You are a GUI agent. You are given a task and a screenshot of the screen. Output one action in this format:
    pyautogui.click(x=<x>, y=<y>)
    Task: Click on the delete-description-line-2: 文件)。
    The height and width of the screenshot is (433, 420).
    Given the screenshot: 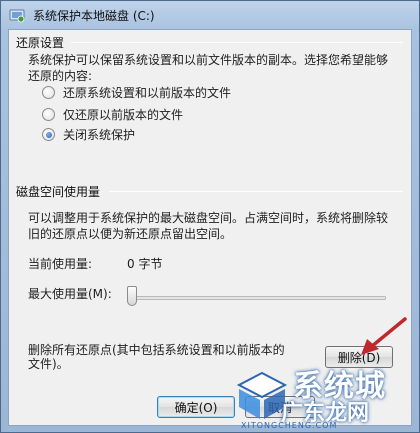 What is the action you would take?
    pyautogui.click(x=48, y=364)
    